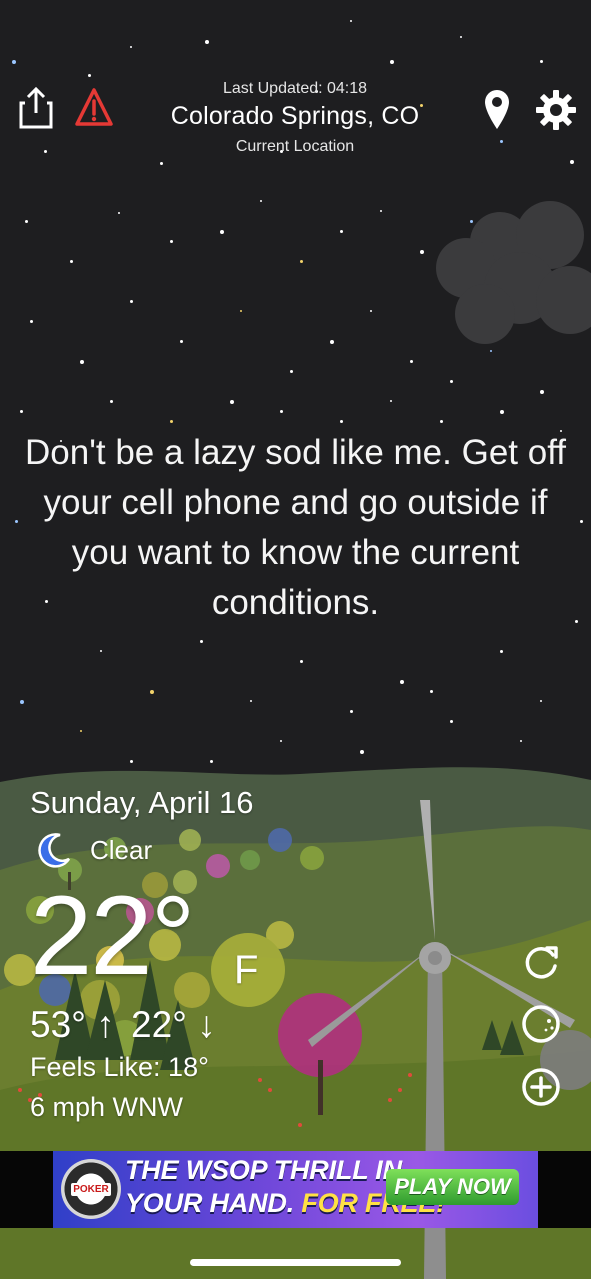  What do you see at coordinates (295, 146) in the screenshot?
I see `location-type: Current Location` at bounding box center [295, 146].